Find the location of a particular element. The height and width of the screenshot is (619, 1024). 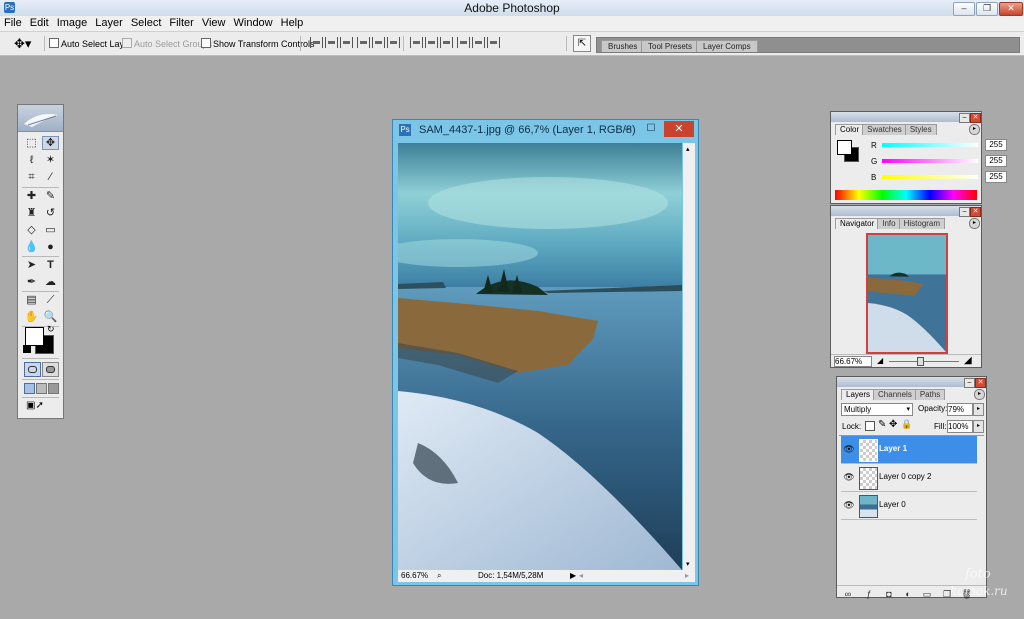

jump-to-imageready-icon: ▣➚ is located at coordinates (35, 405).